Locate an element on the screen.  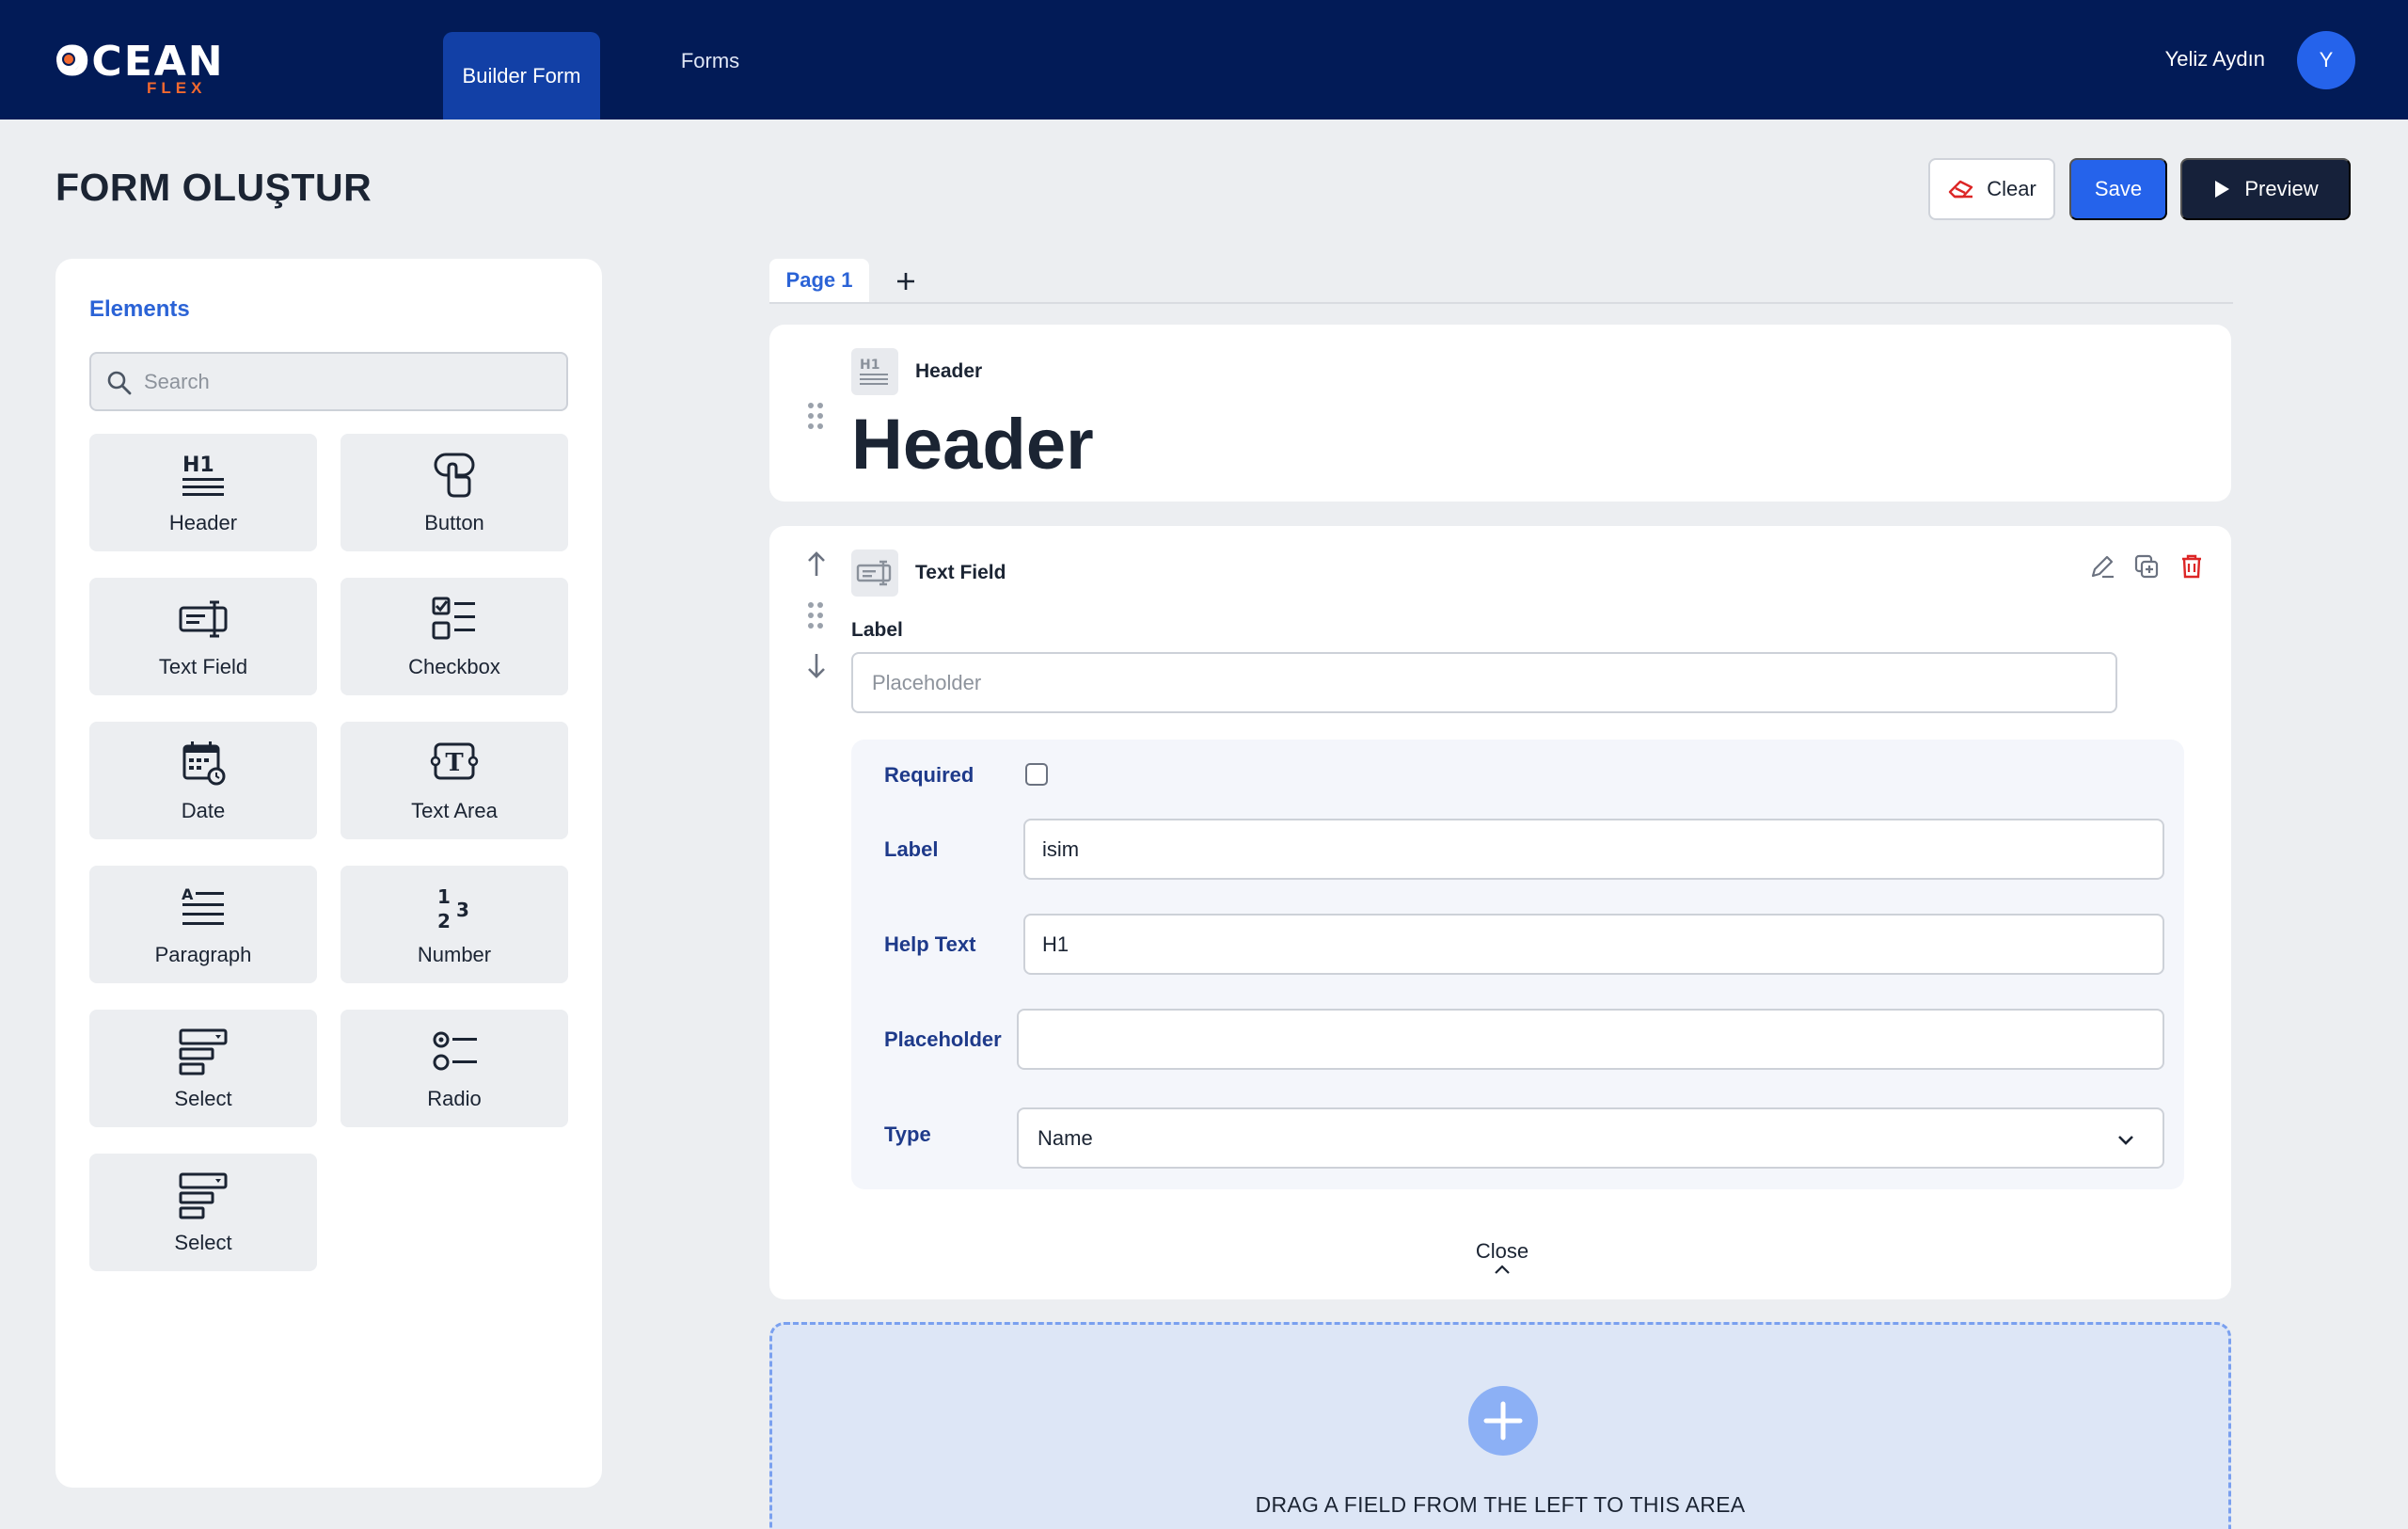
page-title: FORM OLUŞTUR is located at coordinates (214, 187).